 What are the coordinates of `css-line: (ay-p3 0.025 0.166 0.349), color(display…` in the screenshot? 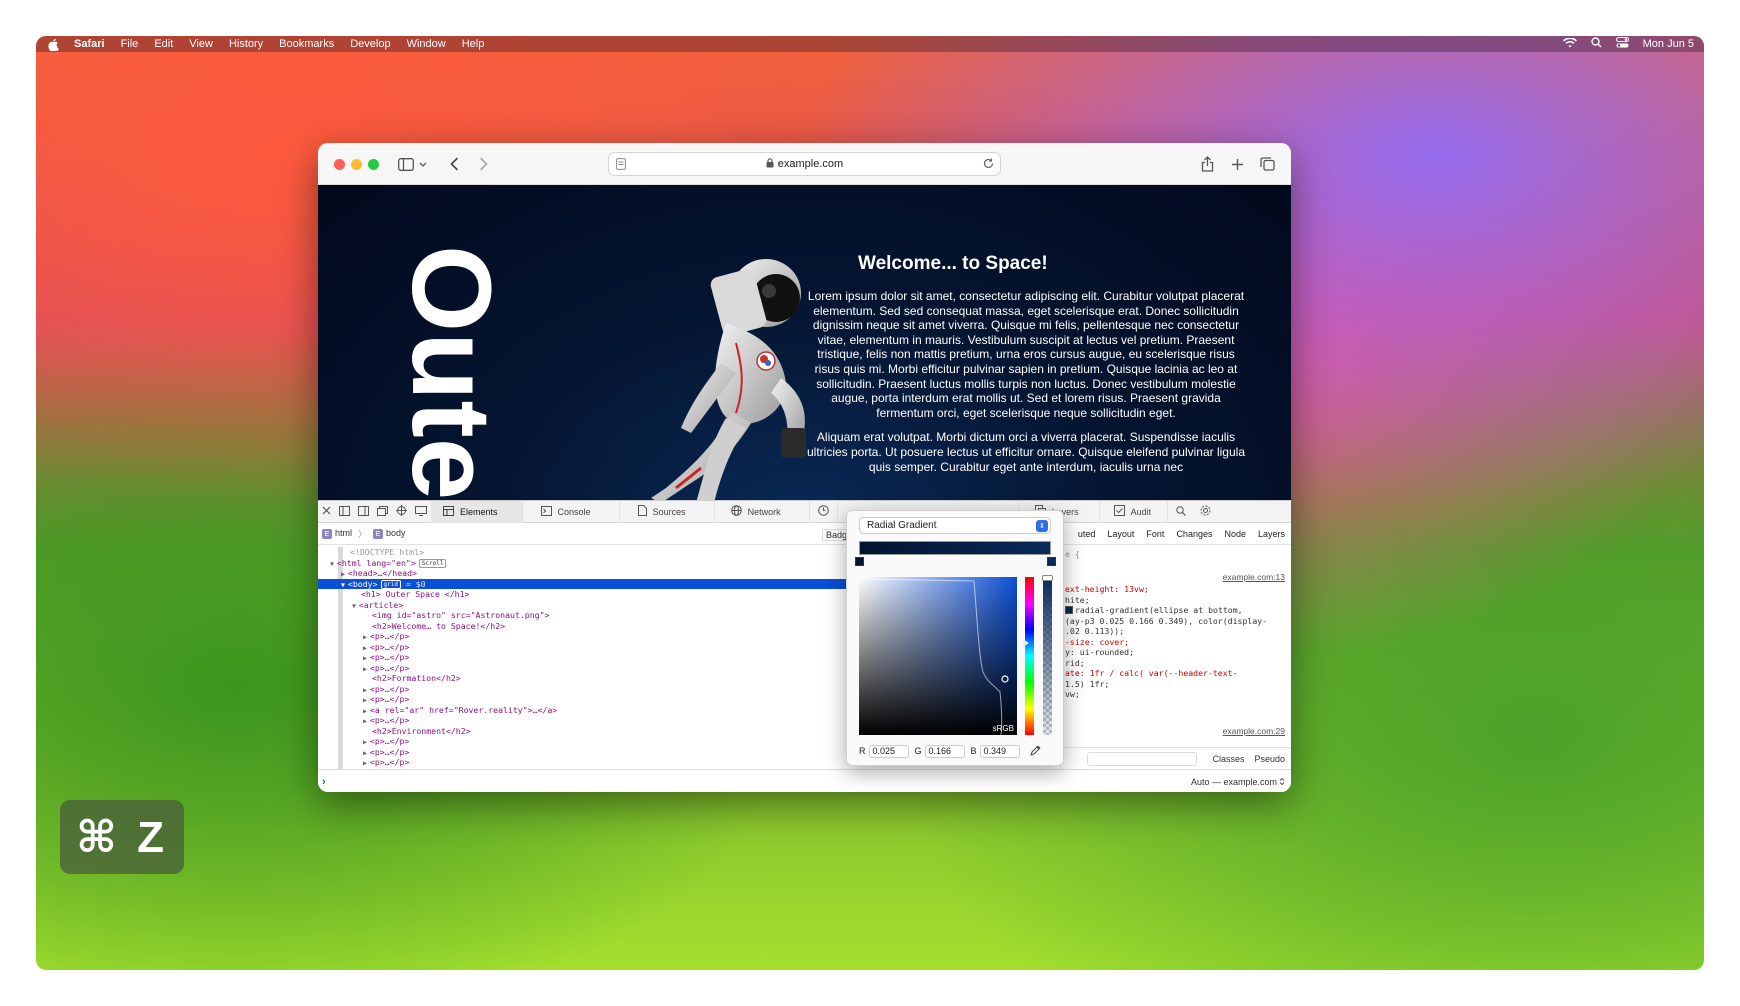 It's located at (1176, 621).